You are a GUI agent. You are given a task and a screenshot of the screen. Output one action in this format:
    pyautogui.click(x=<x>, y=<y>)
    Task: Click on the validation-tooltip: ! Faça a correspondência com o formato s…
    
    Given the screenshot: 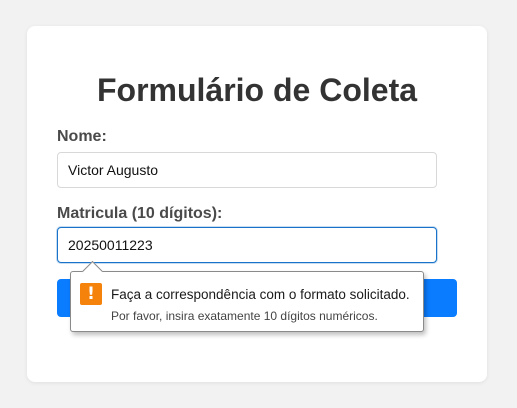 What is the action you would take?
    pyautogui.click(x=247, y=296)
    